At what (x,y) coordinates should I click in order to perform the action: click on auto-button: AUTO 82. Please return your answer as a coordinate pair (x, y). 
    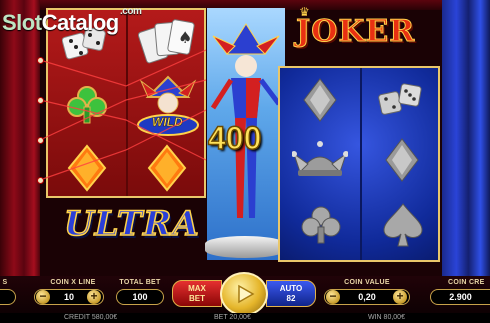
    Looking at the image, I should click on (291, 293).